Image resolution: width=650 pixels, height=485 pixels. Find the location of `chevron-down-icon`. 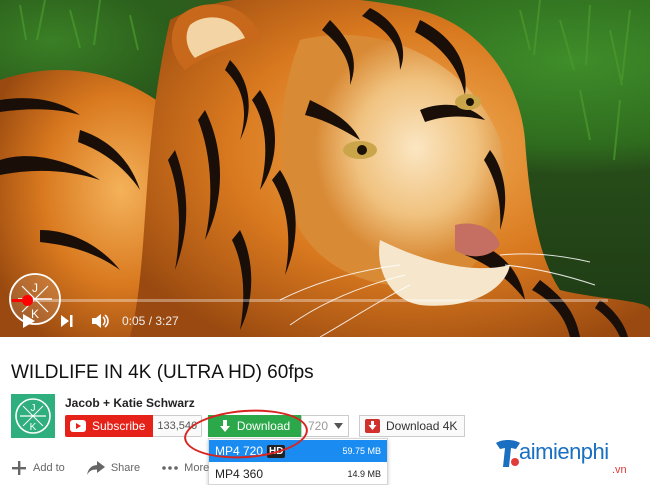

chevron-down-icon is located at coordinates (338, 426).